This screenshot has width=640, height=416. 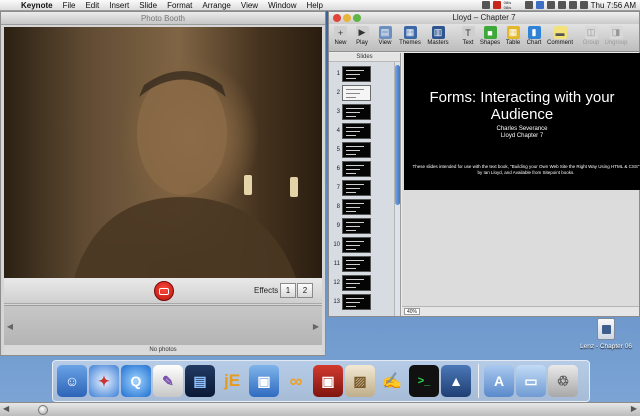 What do you see at coordinates (266, 290) in the screenshot?
I see `effects-label: Effects` at bounding box center [266, 290].